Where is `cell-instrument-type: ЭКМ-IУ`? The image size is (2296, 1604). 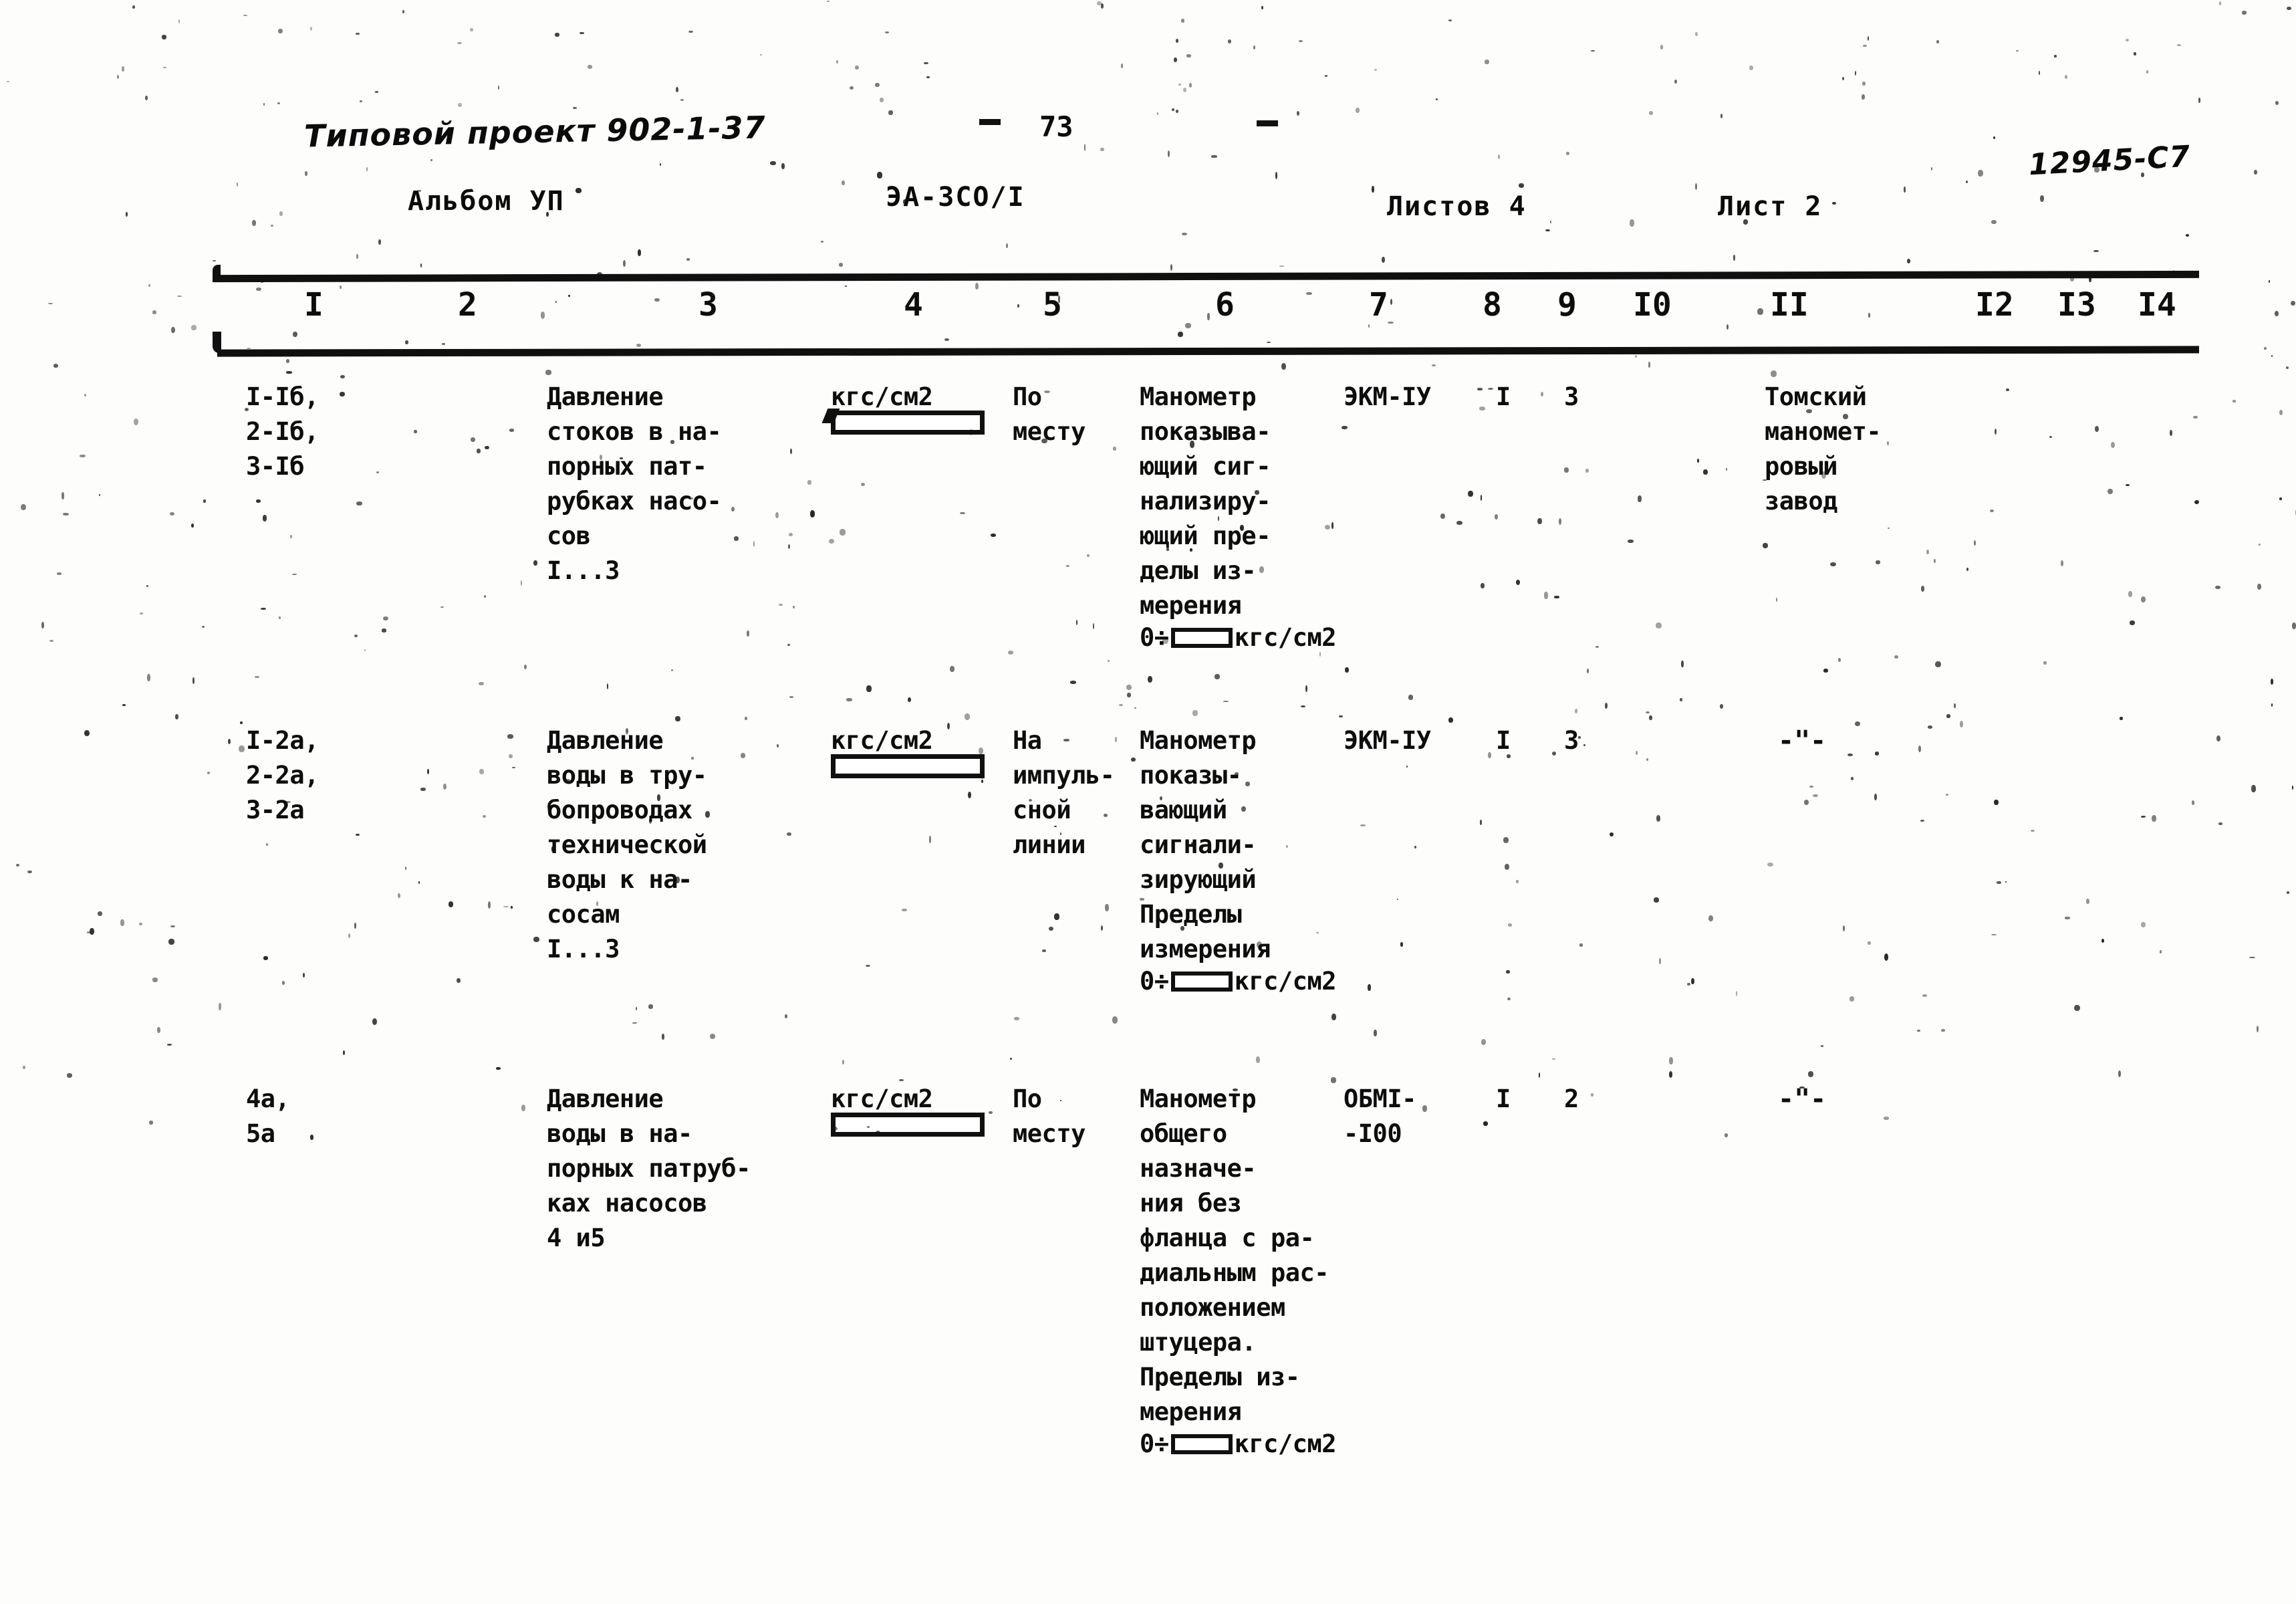 cell-instrument-type: ЭКМ-IУ is located at coordinates (1387, 396).